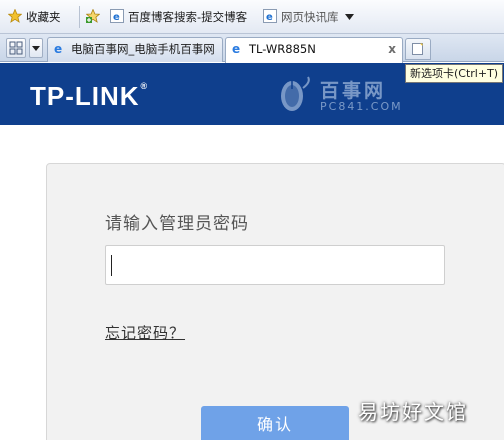  I want to click on tab-tl-wr885n: e TL-WR885N x, so click(314, 50).